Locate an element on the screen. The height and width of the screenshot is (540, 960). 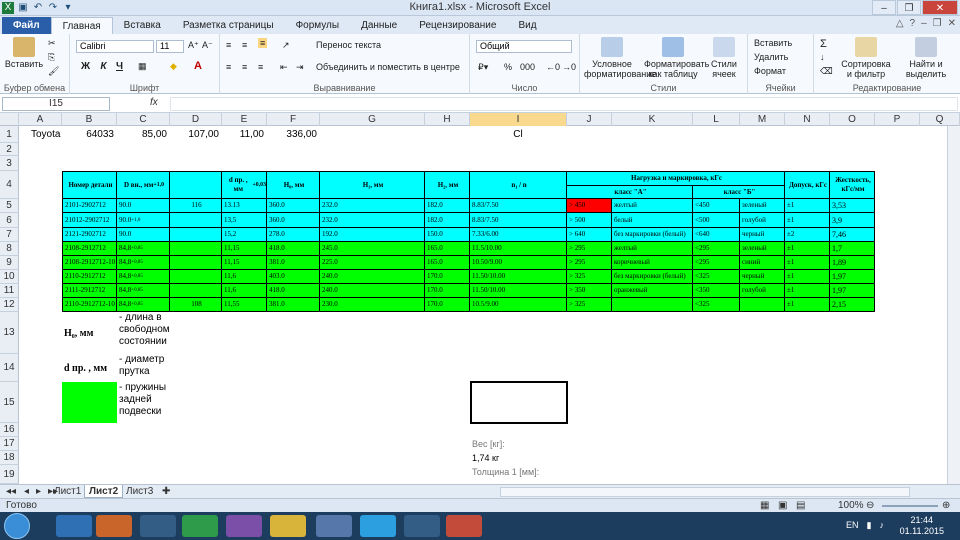
formula-input is located at coordinates (564, 104).